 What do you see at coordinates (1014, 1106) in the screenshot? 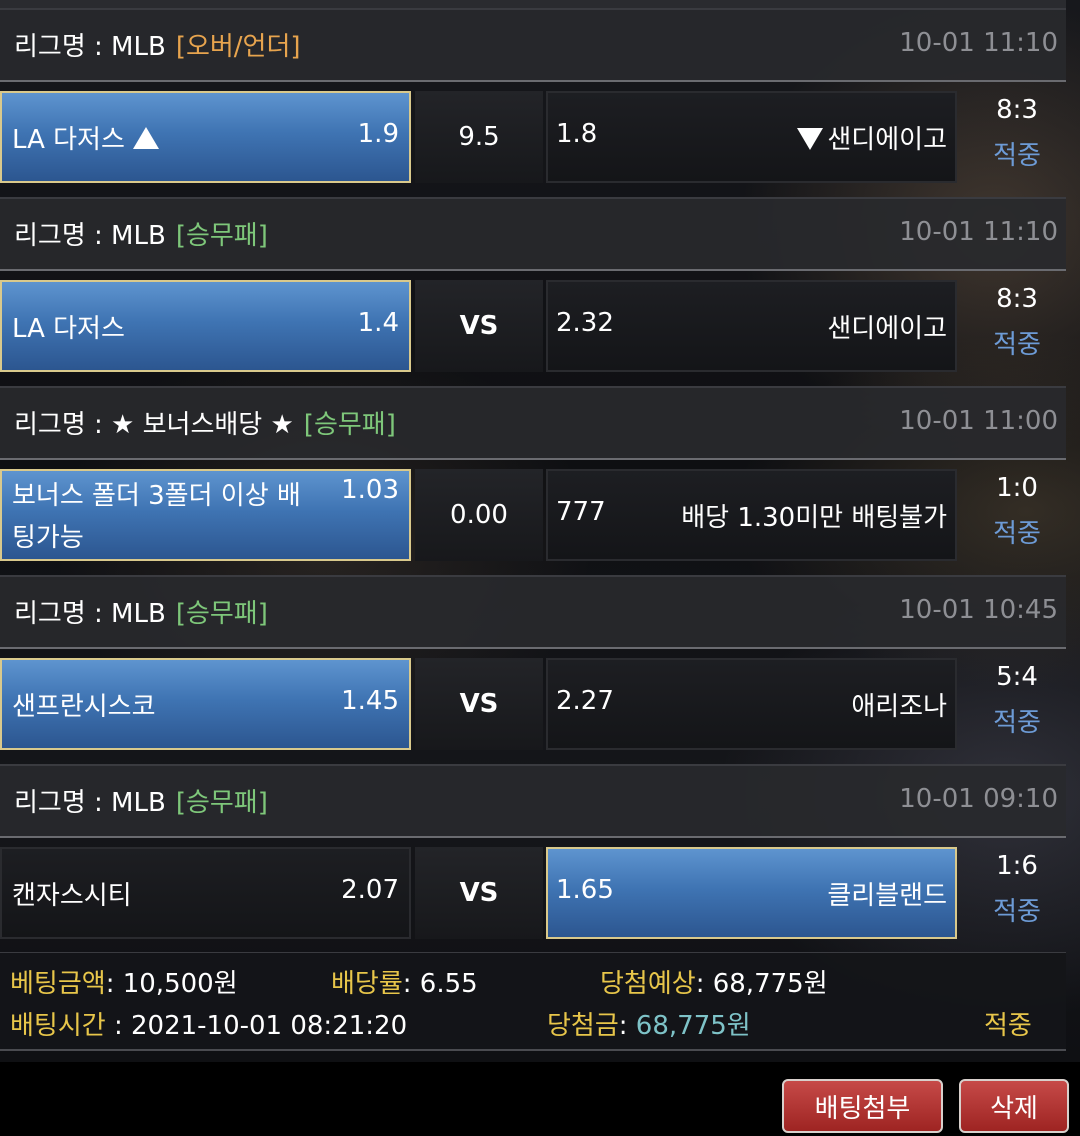
I see `delete-button: 삭제` at bounding box center [1014, 1106].